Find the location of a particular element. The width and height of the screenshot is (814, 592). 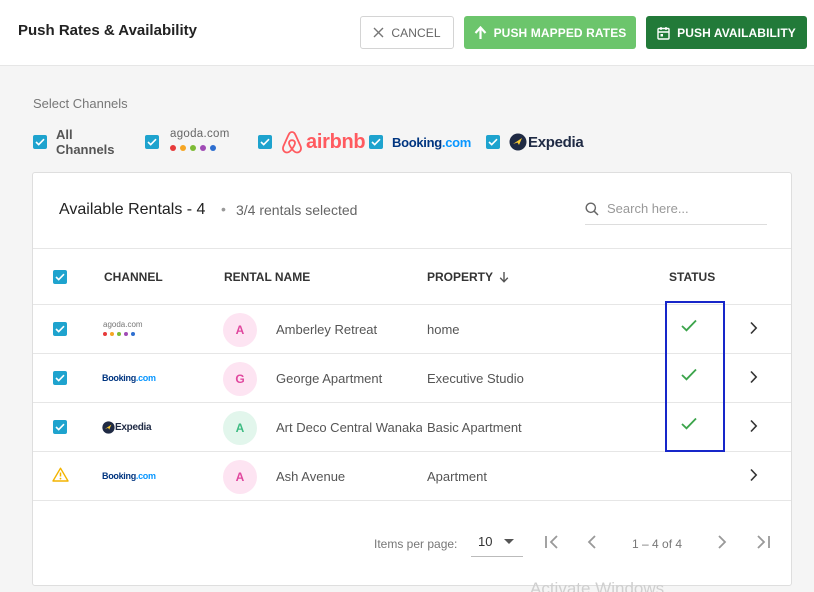

warning-icon is located at coordinates (60, 477).